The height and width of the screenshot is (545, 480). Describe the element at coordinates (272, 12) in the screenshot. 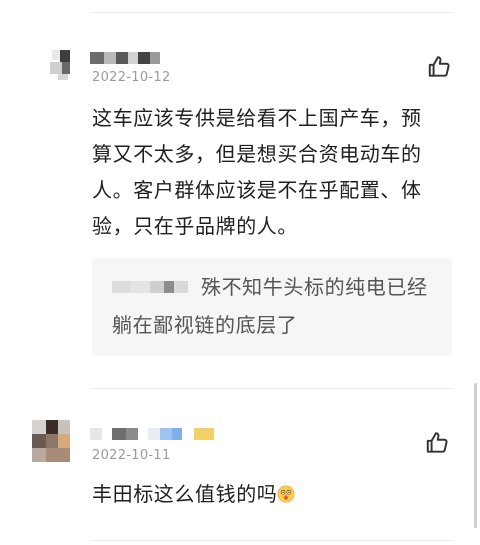

I see `top-divider` at that location.